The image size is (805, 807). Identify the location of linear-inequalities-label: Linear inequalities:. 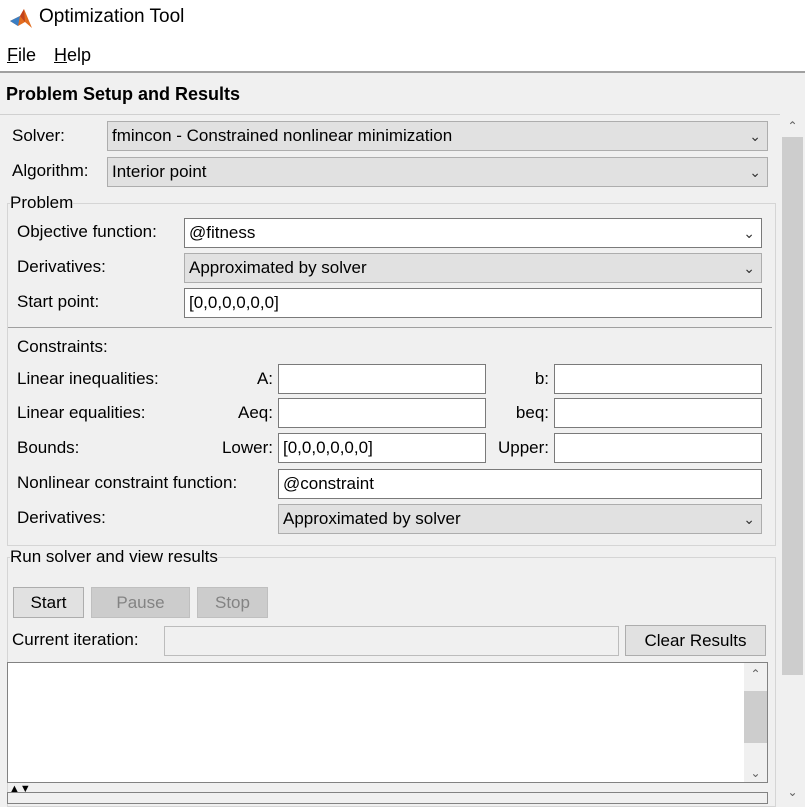
(88, 378).